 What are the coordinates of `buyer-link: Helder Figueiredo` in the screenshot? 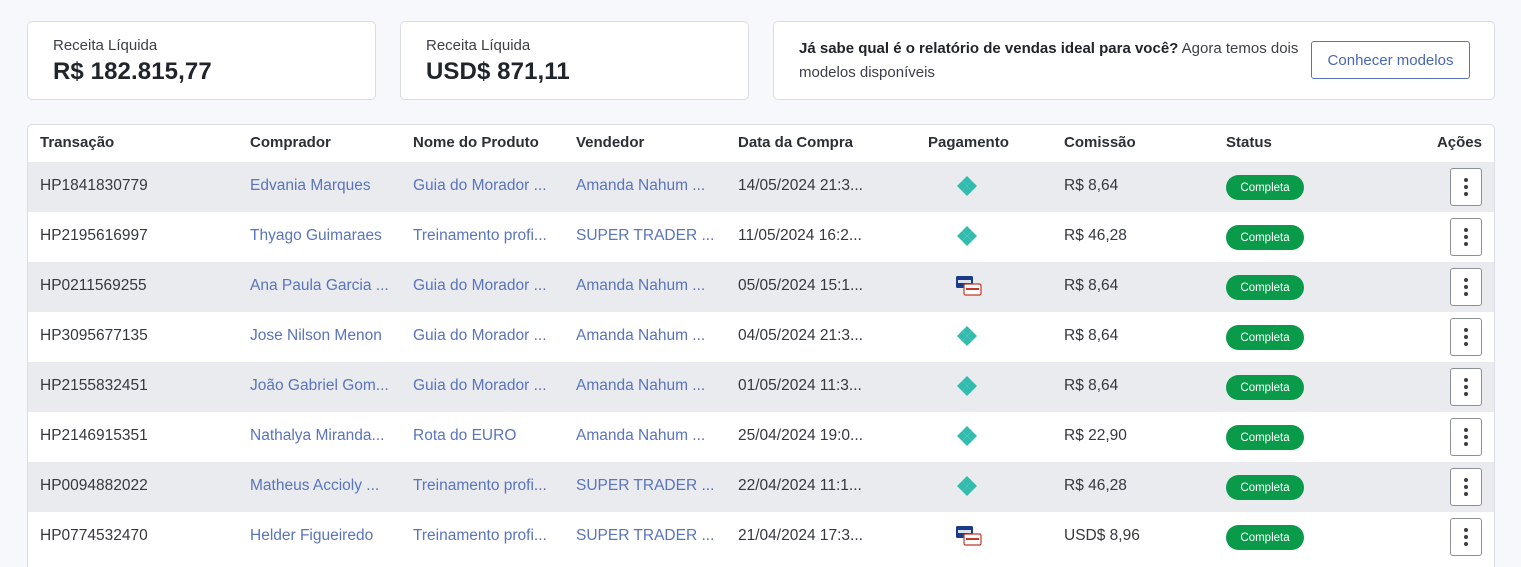 It's located at (321, 536).